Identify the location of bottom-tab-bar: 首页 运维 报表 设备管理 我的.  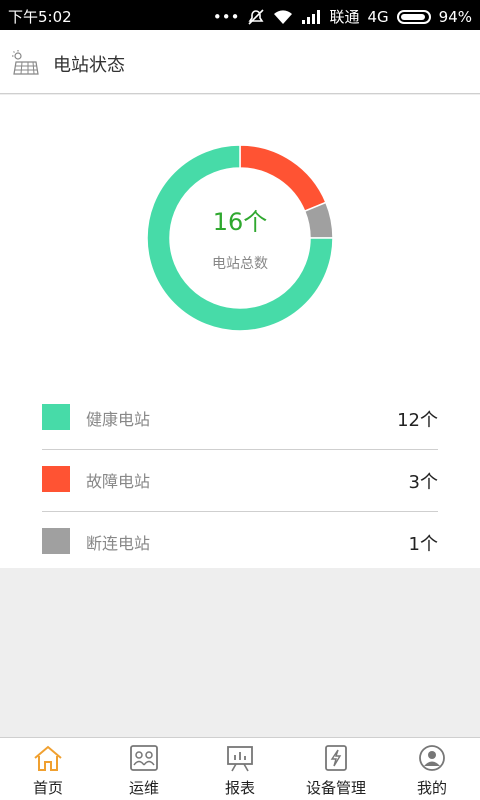
(240, 768).